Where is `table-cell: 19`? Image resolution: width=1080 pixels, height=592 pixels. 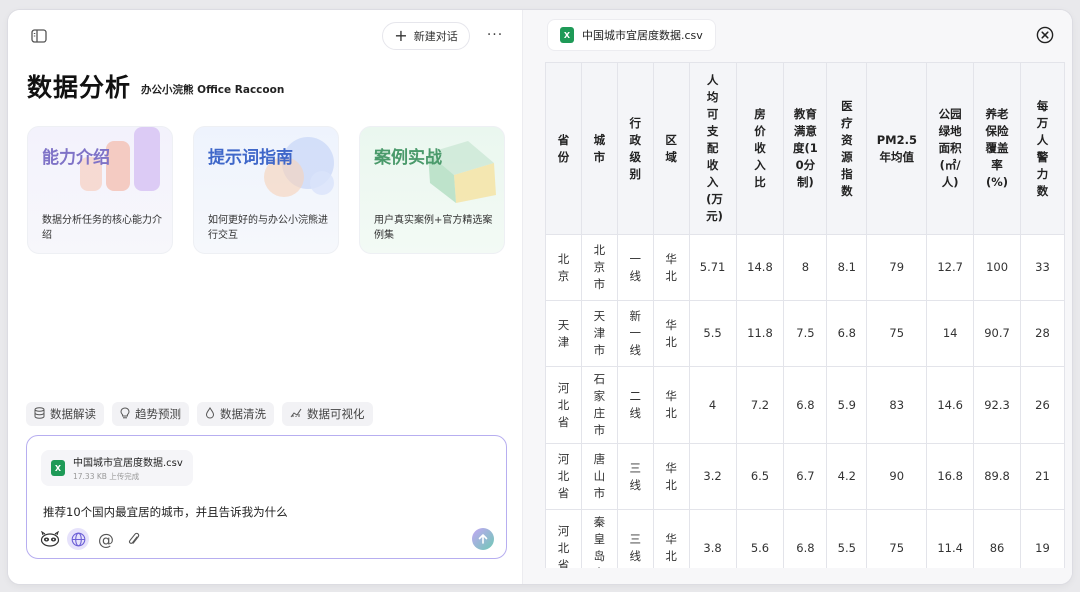
table-cell: 19 is located at coordinates (1042, 538).